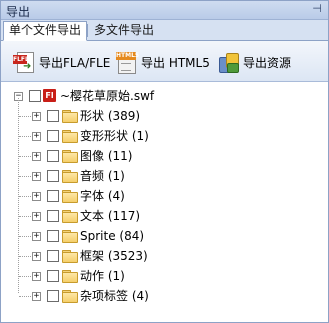 The width and height of the screenshot is (329, 323). I want to click on tree-item-label: 字体 (4), so click(102, 196).